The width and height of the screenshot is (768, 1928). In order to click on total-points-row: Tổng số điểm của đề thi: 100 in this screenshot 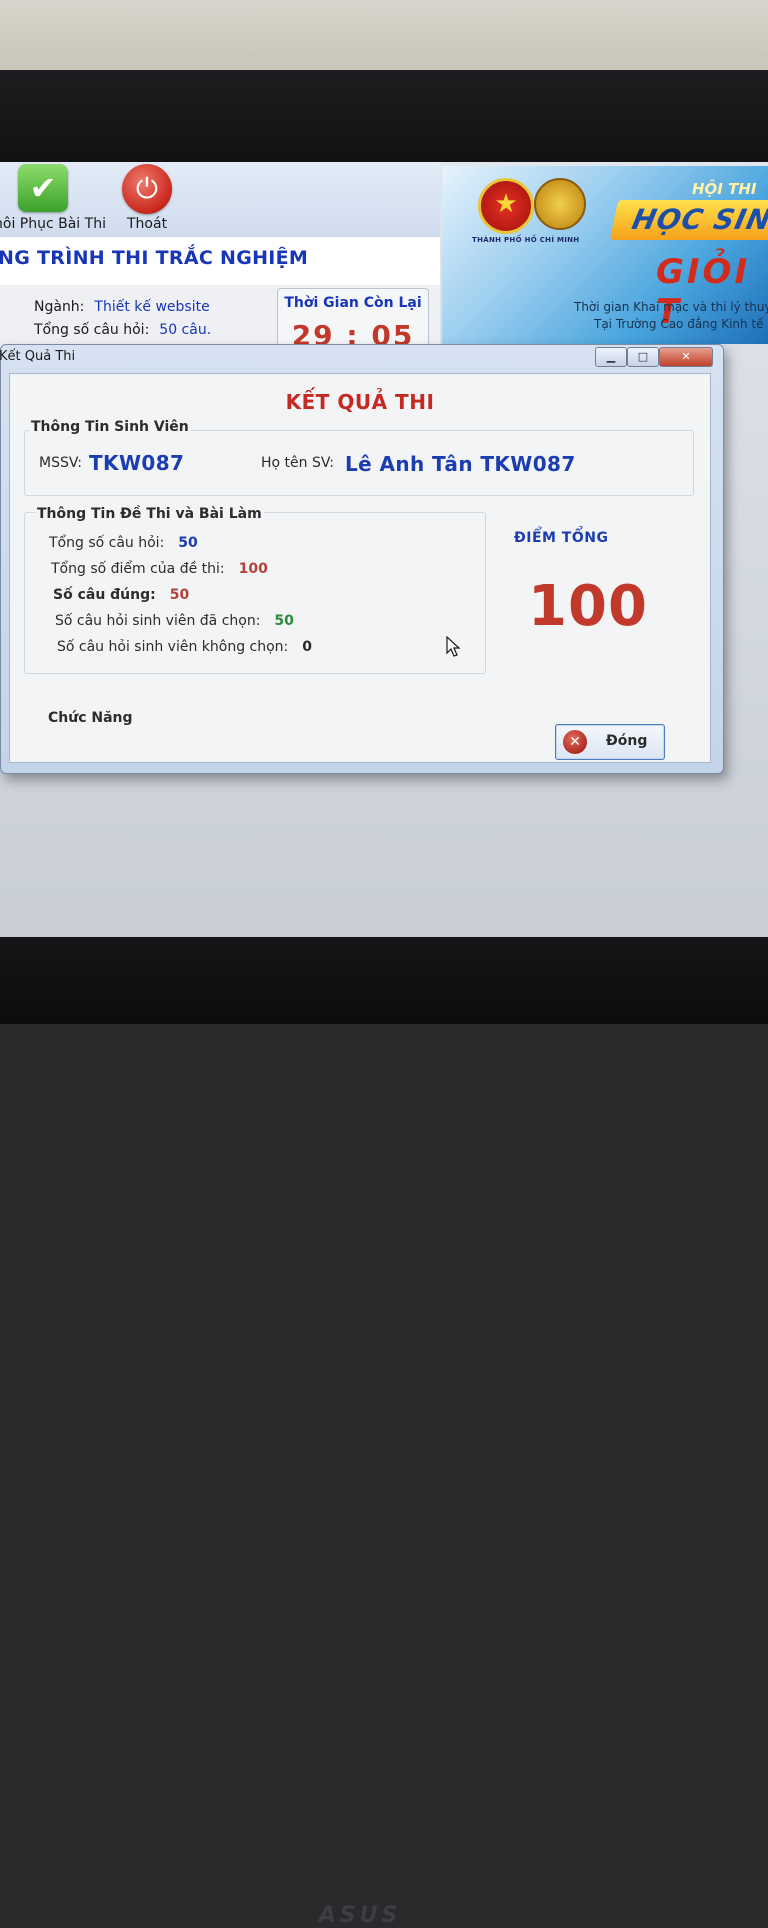, I will do `click(159, 569)`.